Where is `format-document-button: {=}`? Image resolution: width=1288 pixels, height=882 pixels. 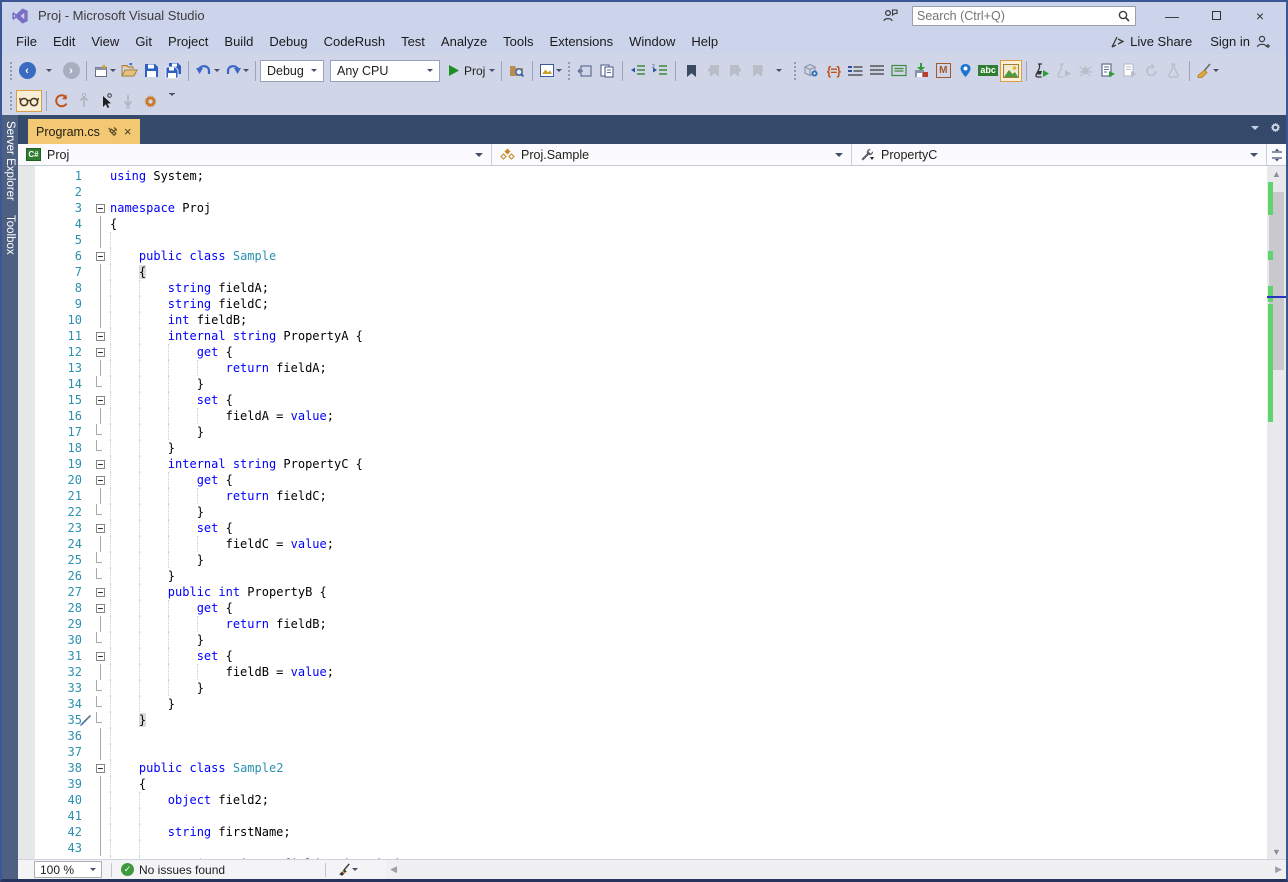 format-document-button: {=} is located at coordinates (833, 71).